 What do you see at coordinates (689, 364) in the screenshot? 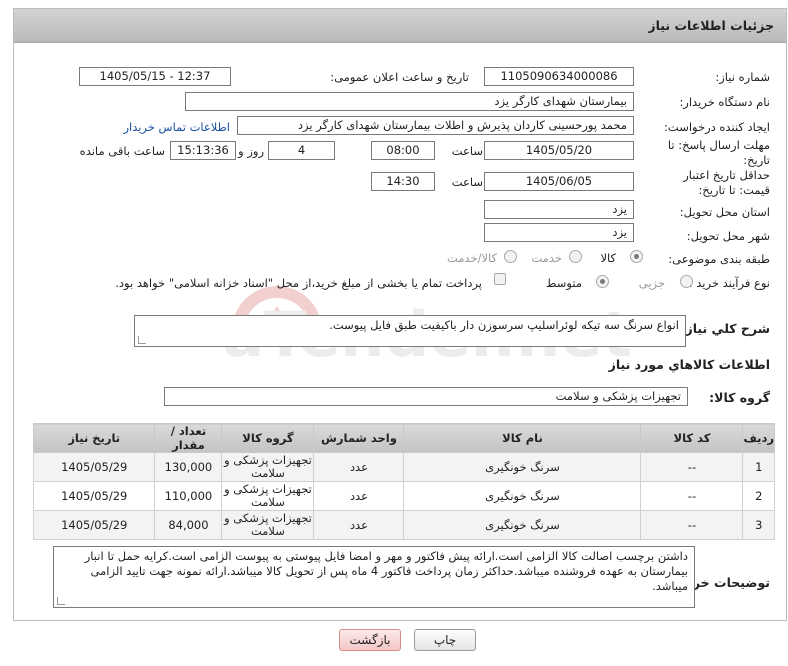
I see `goods-info-heading: اطلاعات کالاهاي مورد نياز` at bounding box center [689, 364].